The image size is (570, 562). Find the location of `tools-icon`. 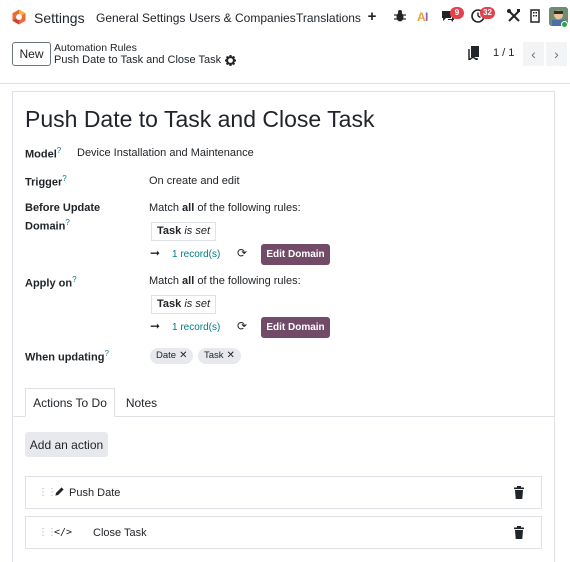

tools-icon is located at coordinates (514, 16).